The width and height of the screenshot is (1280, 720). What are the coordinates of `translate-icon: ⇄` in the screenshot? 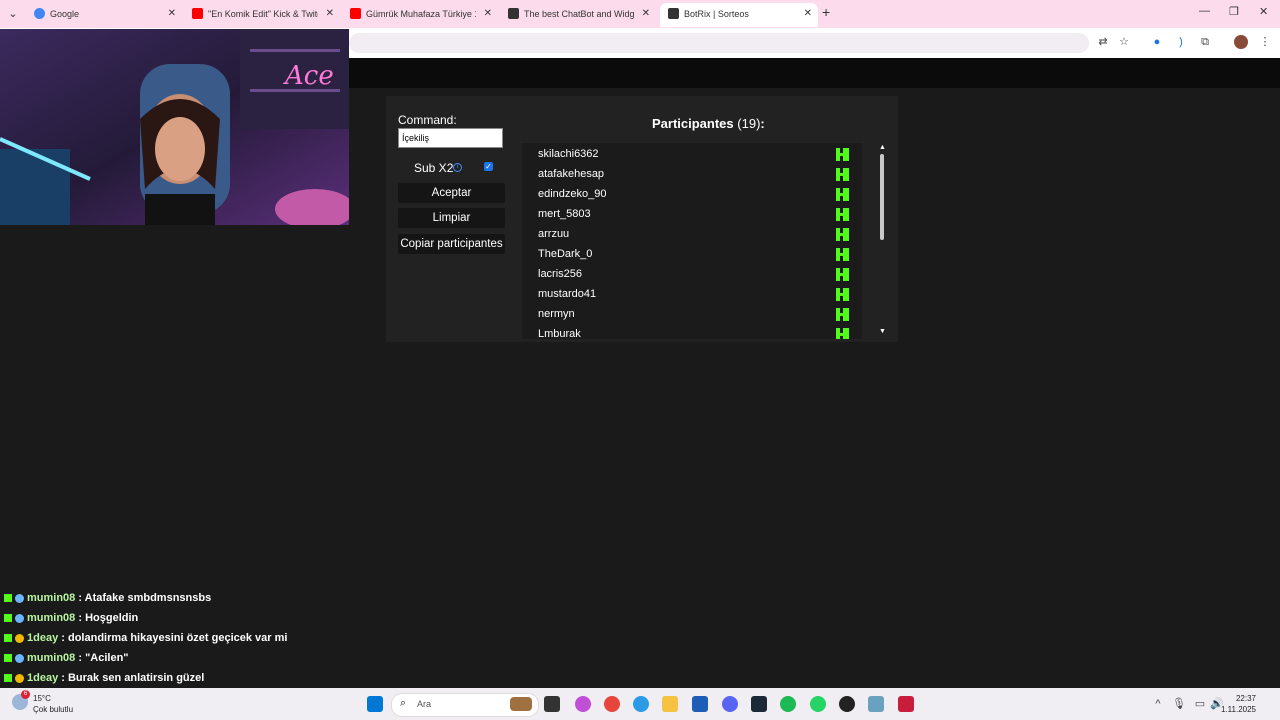 It's located at (1103, 42).